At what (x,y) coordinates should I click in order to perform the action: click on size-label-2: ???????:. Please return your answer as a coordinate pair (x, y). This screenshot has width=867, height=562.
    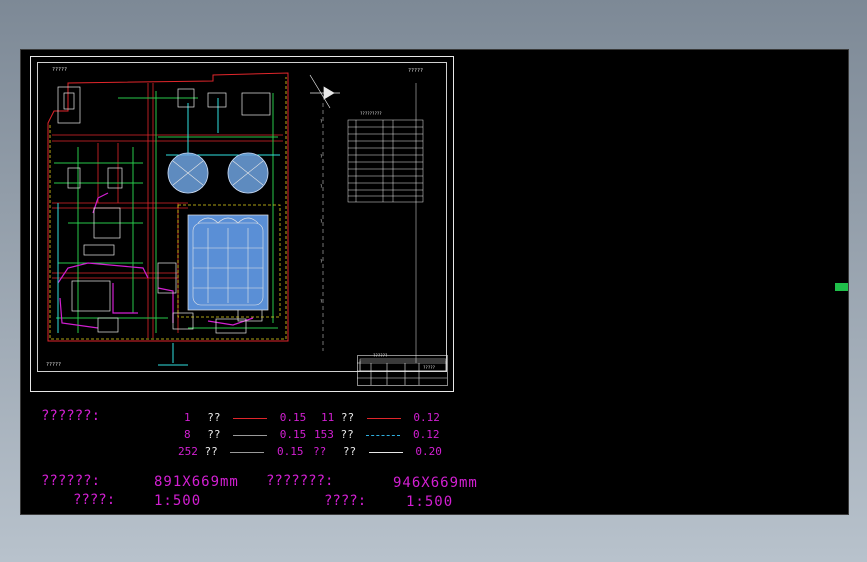
    Looking at the image, I should click on (300, 481).